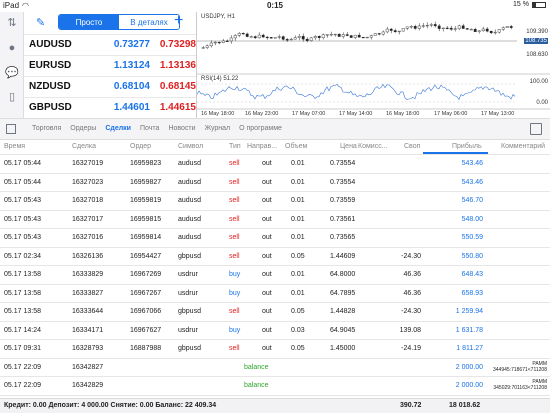 The height and width of the screenshot is (413, 550). I want to click on segment-detail: В деталях, so click(149, 22).